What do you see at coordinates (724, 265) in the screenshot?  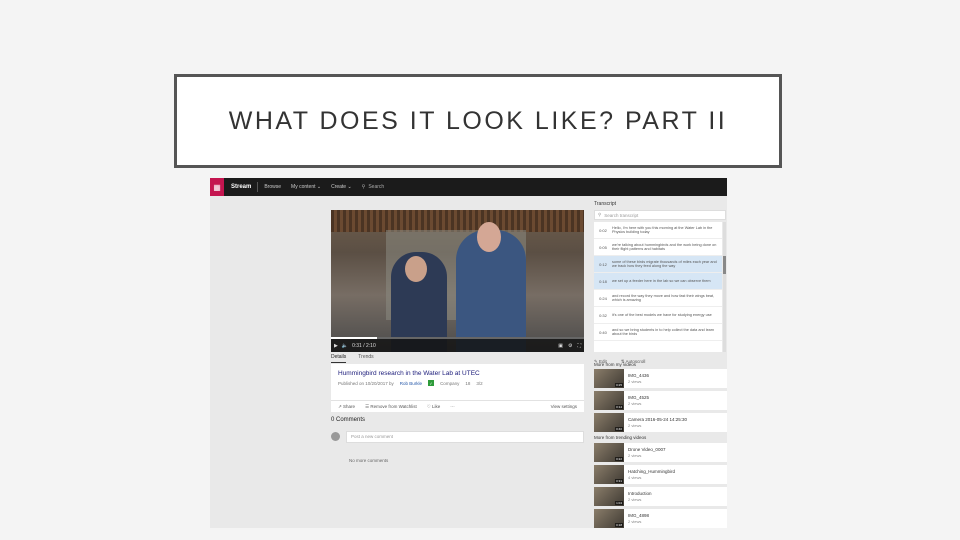 I see `scrollbar-thumb` at bounding box center [724, 265].